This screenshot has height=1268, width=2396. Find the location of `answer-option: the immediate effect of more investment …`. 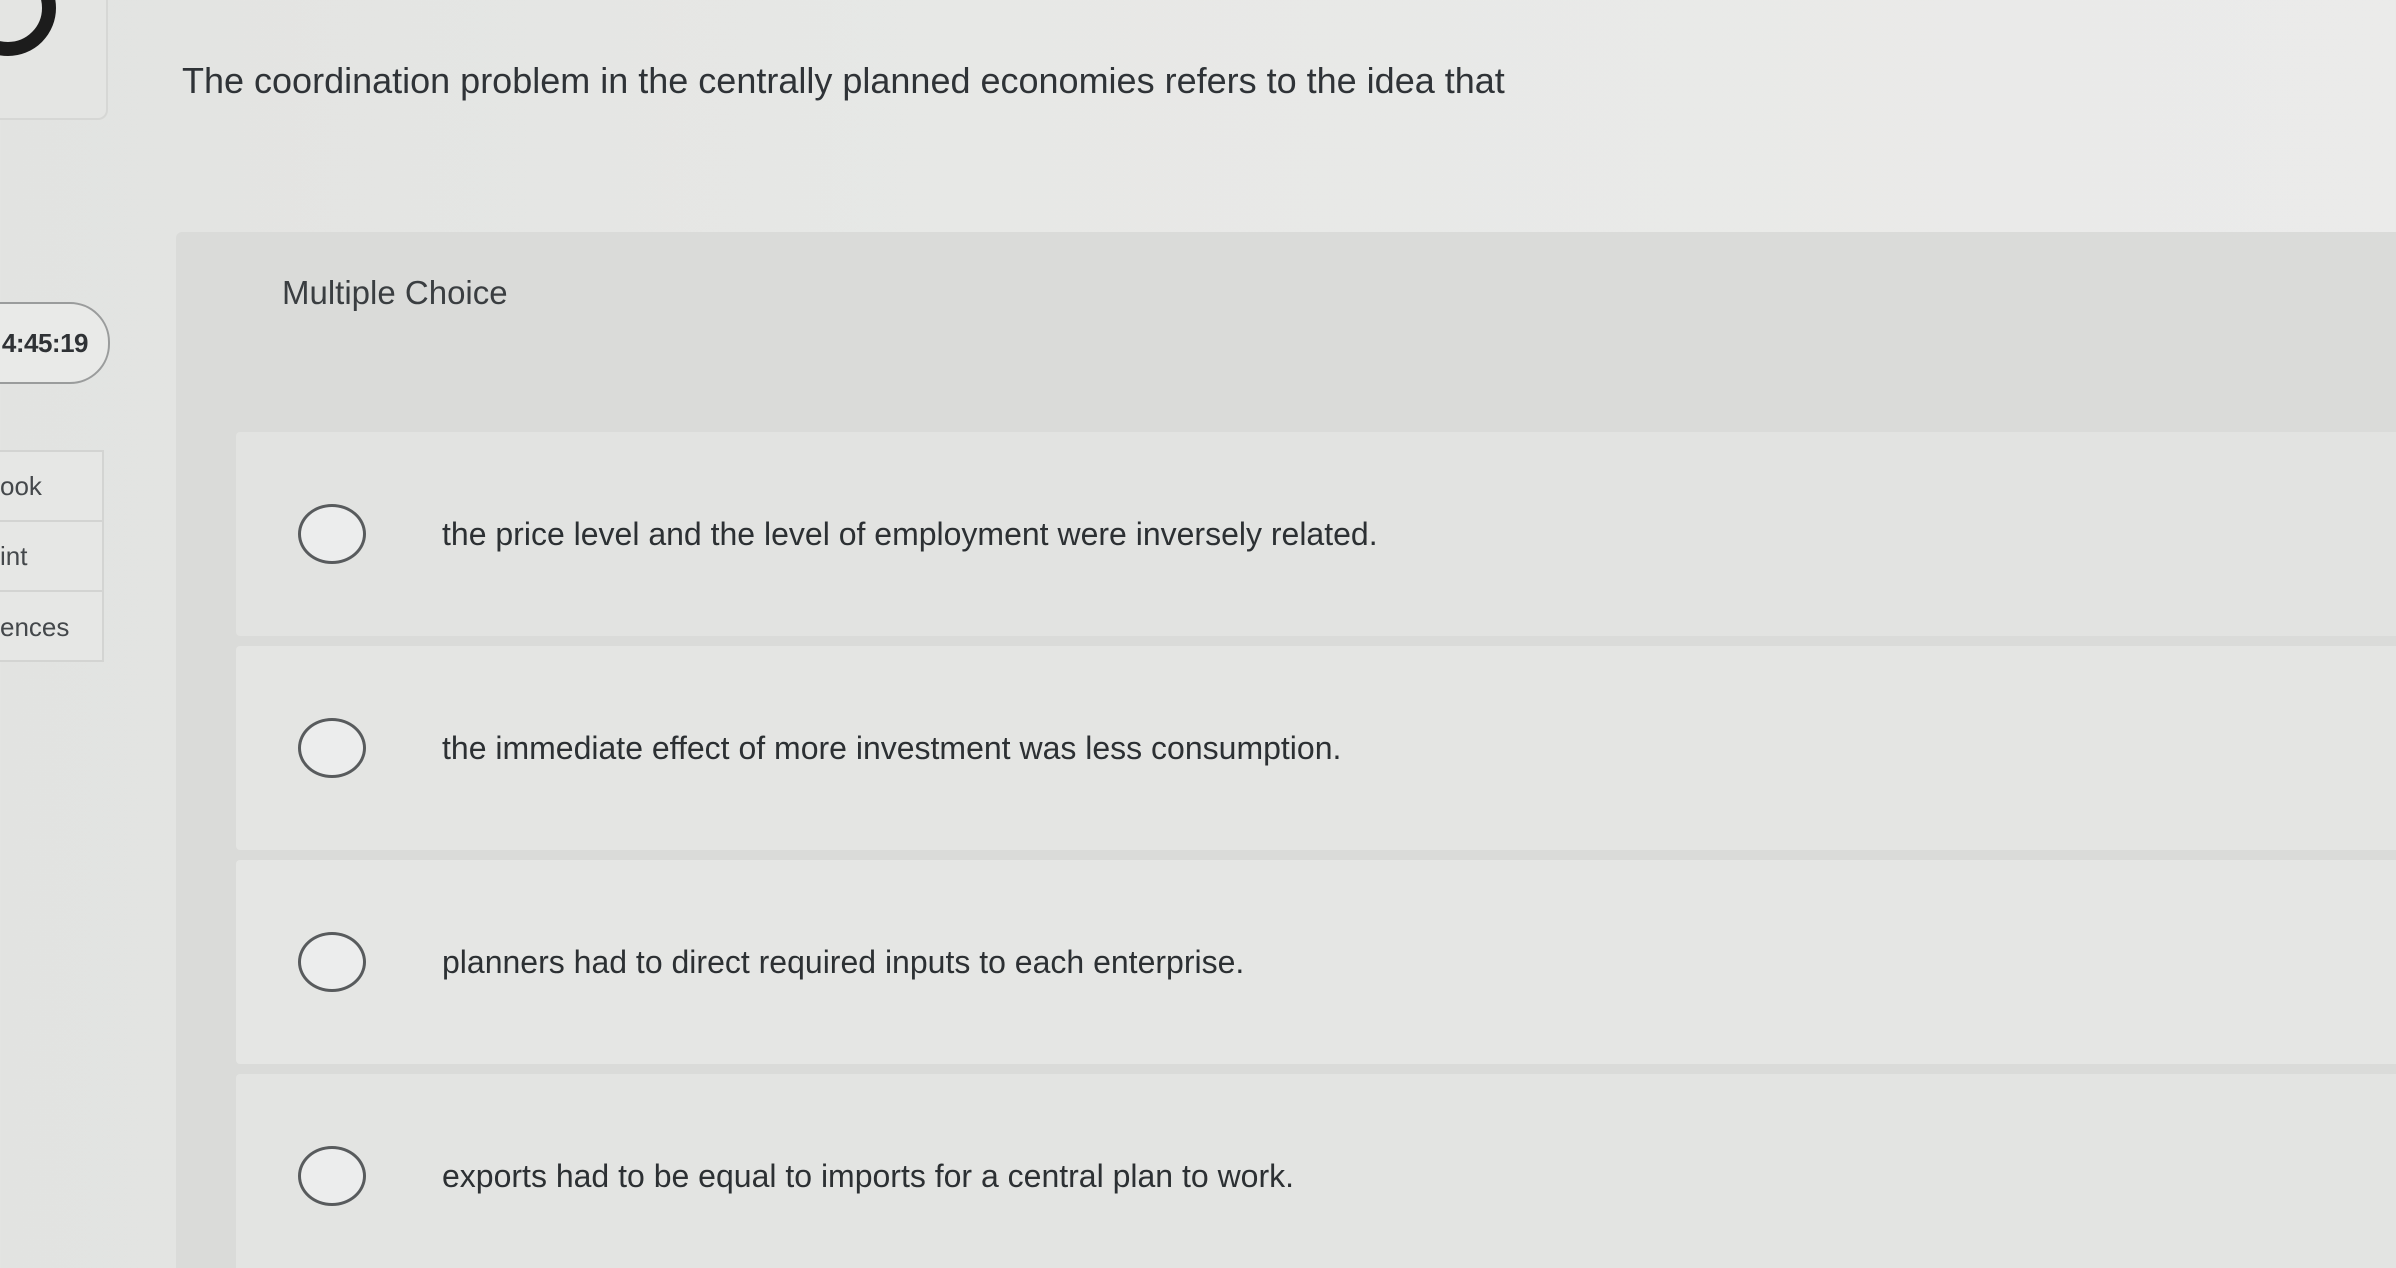

answer-option: the immediate effect of more investment … is located at coordinates (1316, 748).